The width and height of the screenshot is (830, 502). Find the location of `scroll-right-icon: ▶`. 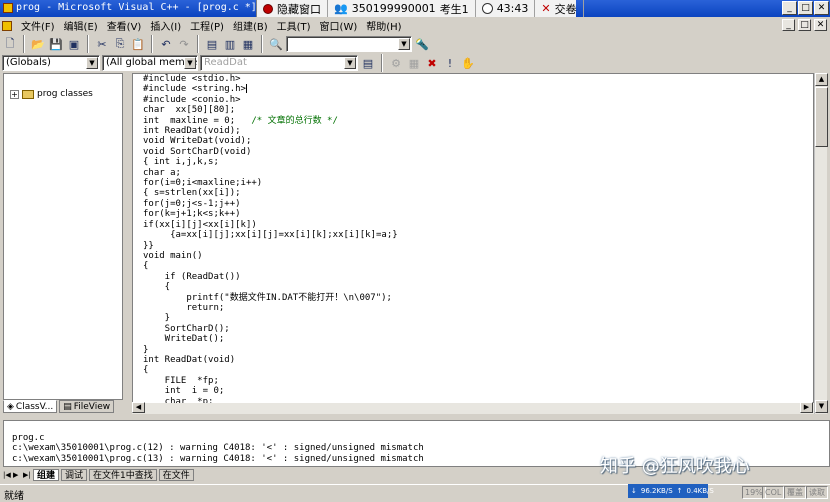

scroll-right-icon: ▶ is located at coordinates (806, 407).